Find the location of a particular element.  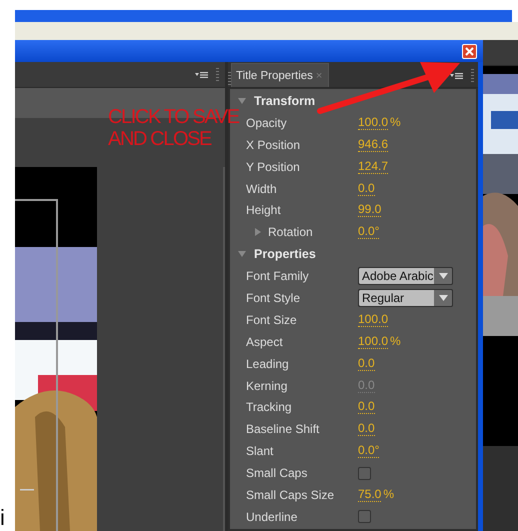

dropdown: Adobe Arabic is located at coordinates (405, 276).